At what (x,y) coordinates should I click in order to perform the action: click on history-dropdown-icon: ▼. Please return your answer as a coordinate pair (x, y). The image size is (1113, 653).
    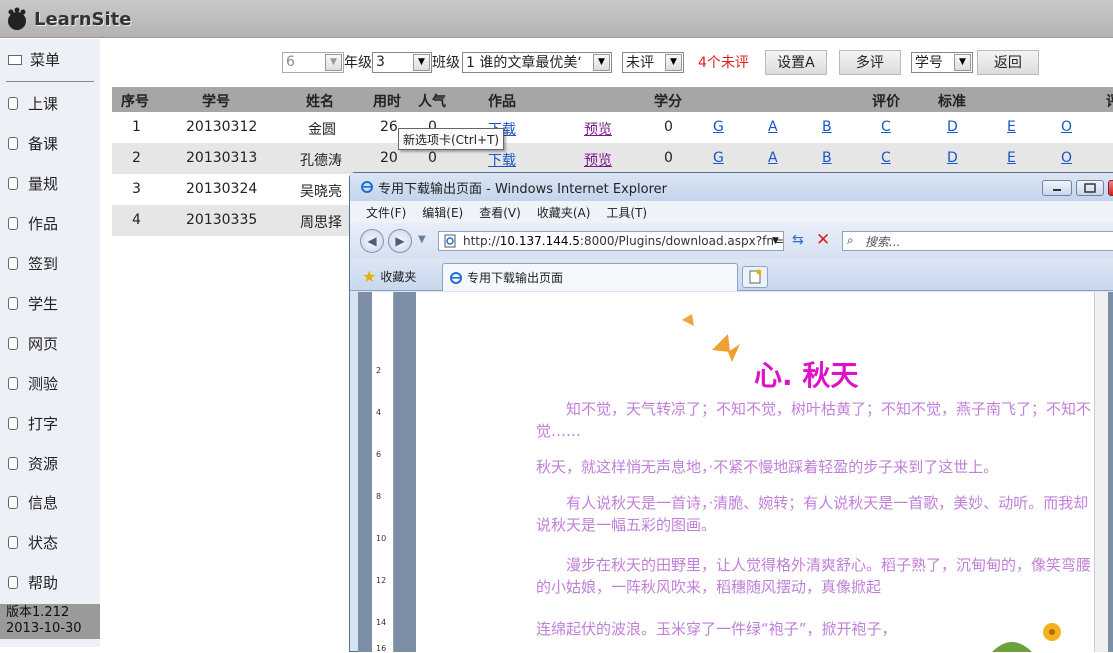
    Looking at the image, I should click on (422, 239).